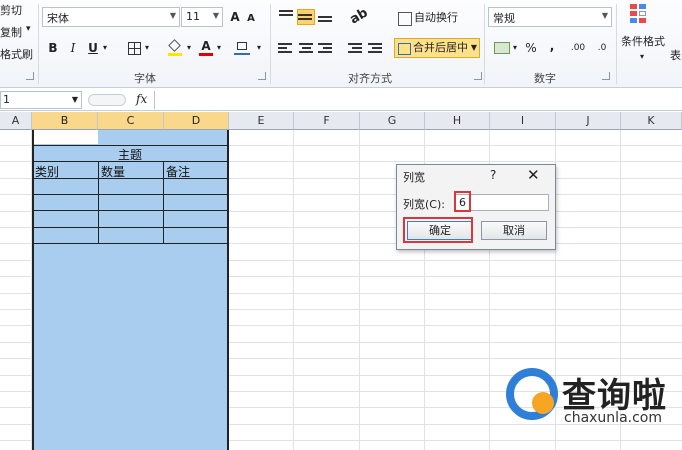  I want to click on number-format-value: 常规, so click(504, 18).